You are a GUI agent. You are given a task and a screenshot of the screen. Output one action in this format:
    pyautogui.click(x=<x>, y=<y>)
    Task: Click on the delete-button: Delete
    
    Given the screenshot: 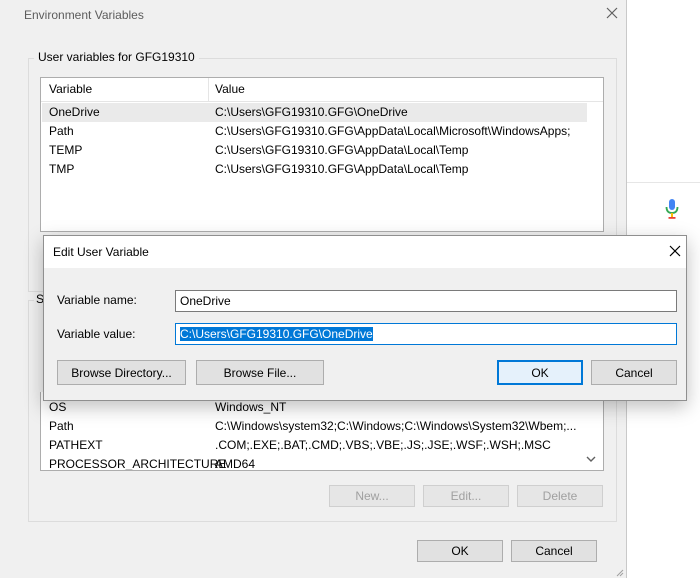 What is the action you would take?
    pyautogui.click(x=560, y=496)
    